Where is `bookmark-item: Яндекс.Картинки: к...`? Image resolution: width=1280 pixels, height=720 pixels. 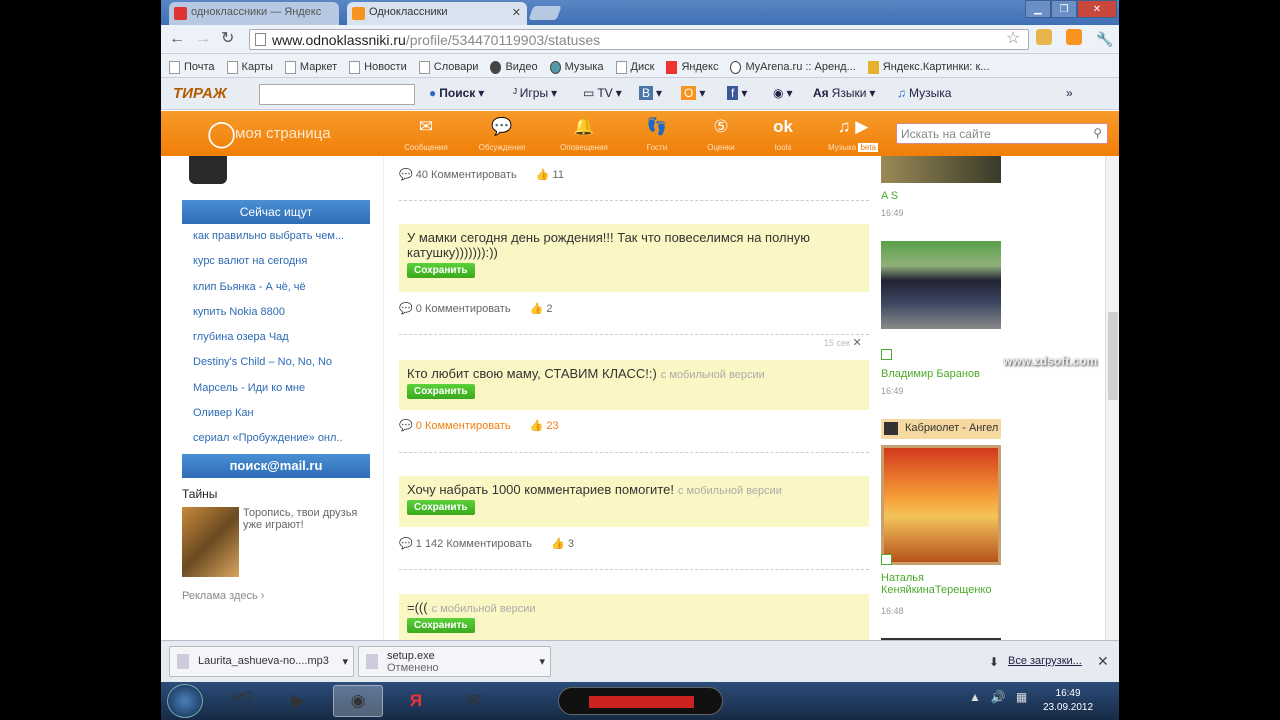
bookmark-item: Яндекс.Картинки: к... is located at coordinates (928, 67).